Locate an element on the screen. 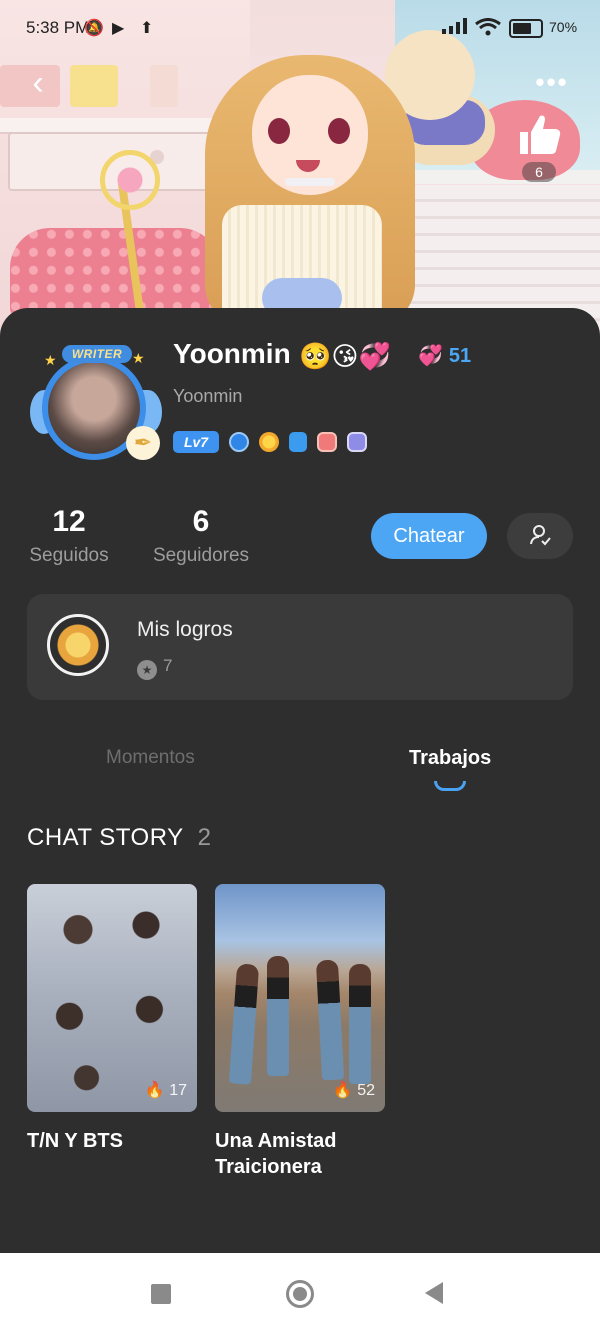  wifi-icon is located at coordinates (488, 29).